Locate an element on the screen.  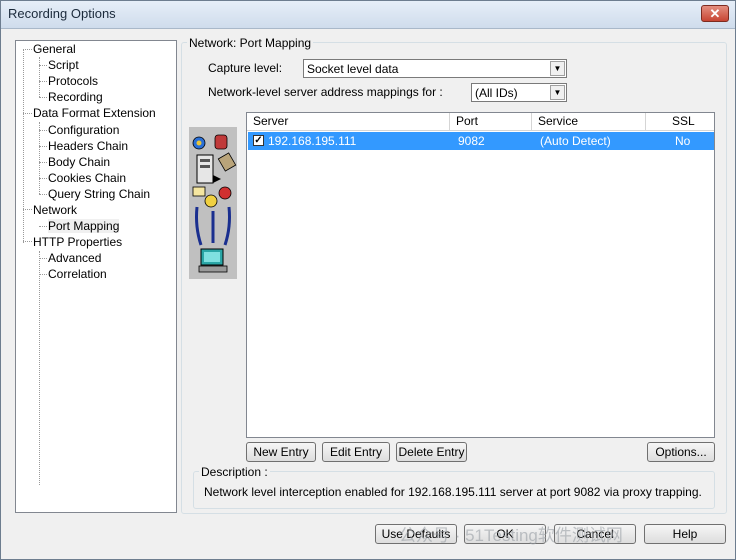
tree-item-label: Advanced is located at coordinates (75, 258).